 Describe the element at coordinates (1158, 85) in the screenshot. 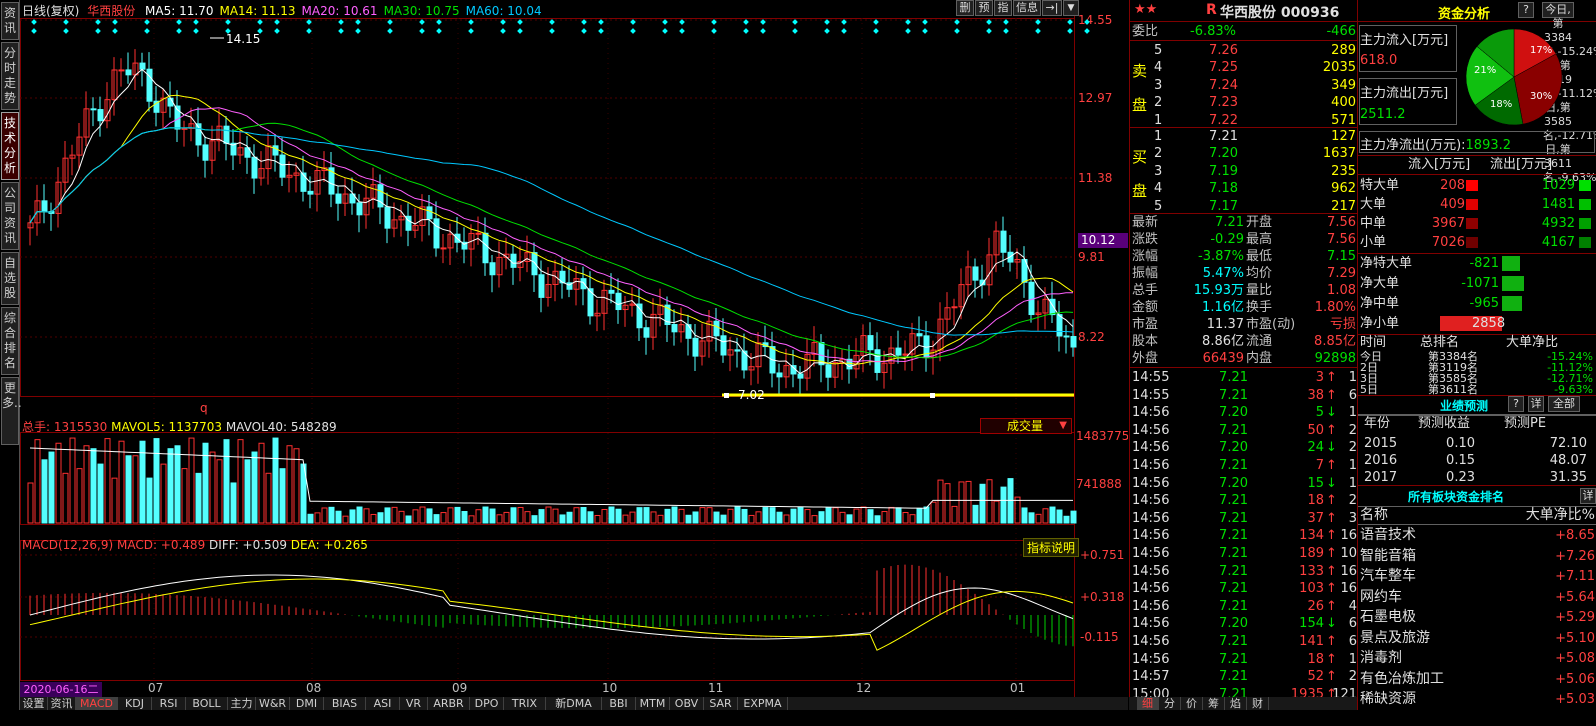

I see `sell-level: 3` at that location.